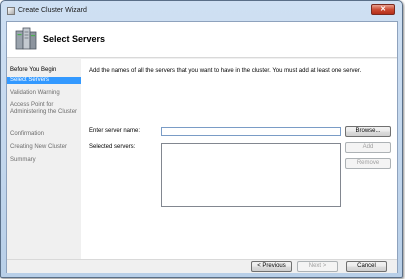  Describe the element at coordinates (26, 38) in the screenshot. I see `server-cluster-icon` at that location.